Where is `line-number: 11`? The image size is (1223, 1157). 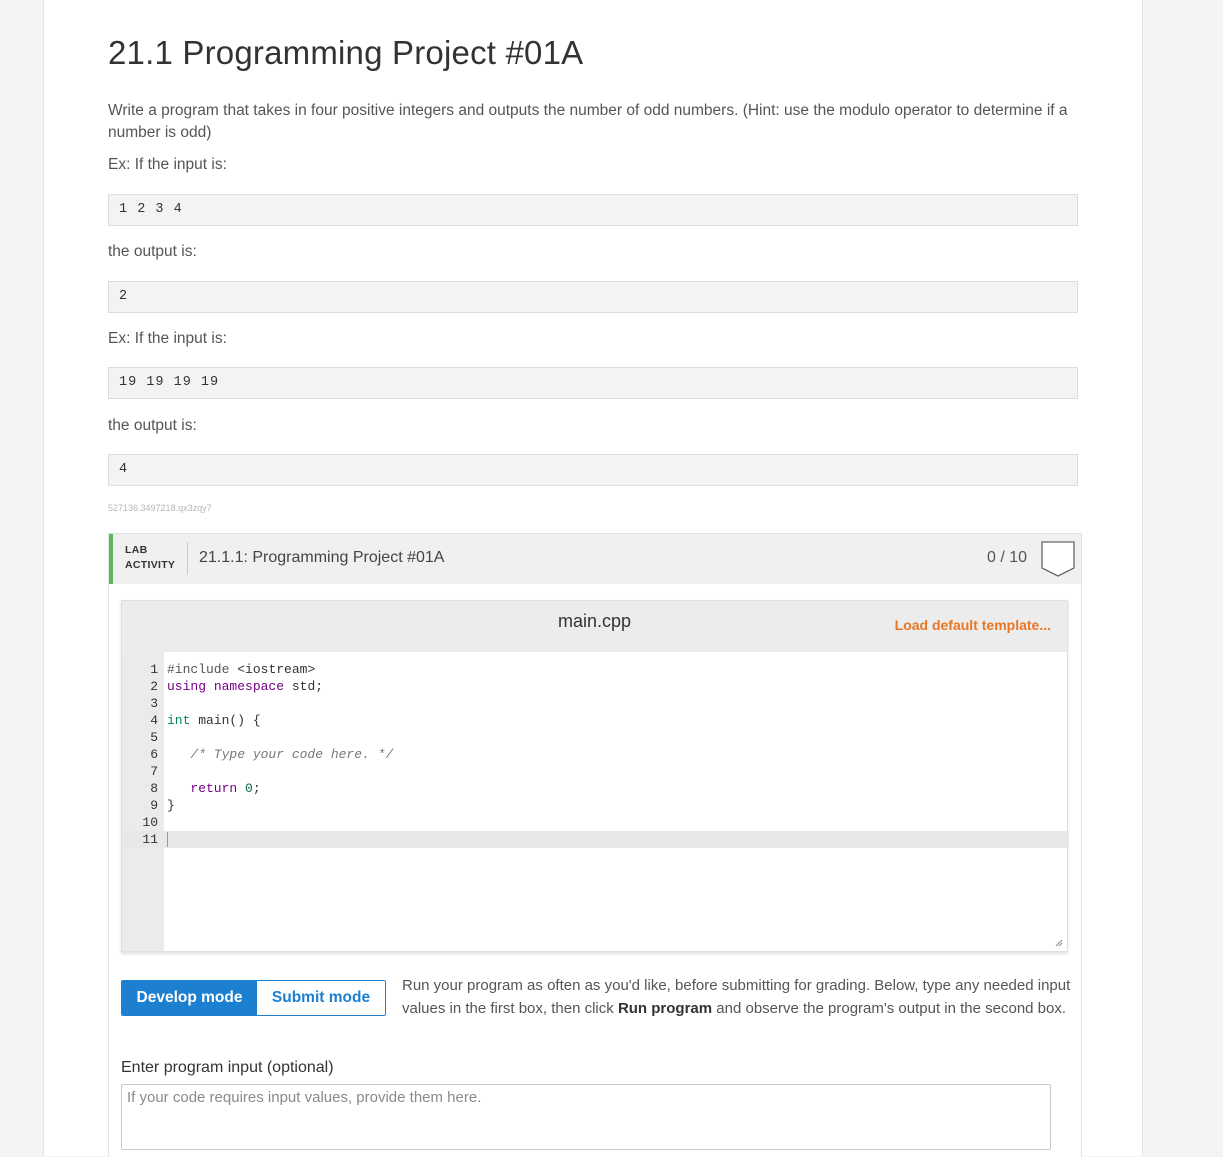 line-number: 11 is located at coordinates (150, 839).